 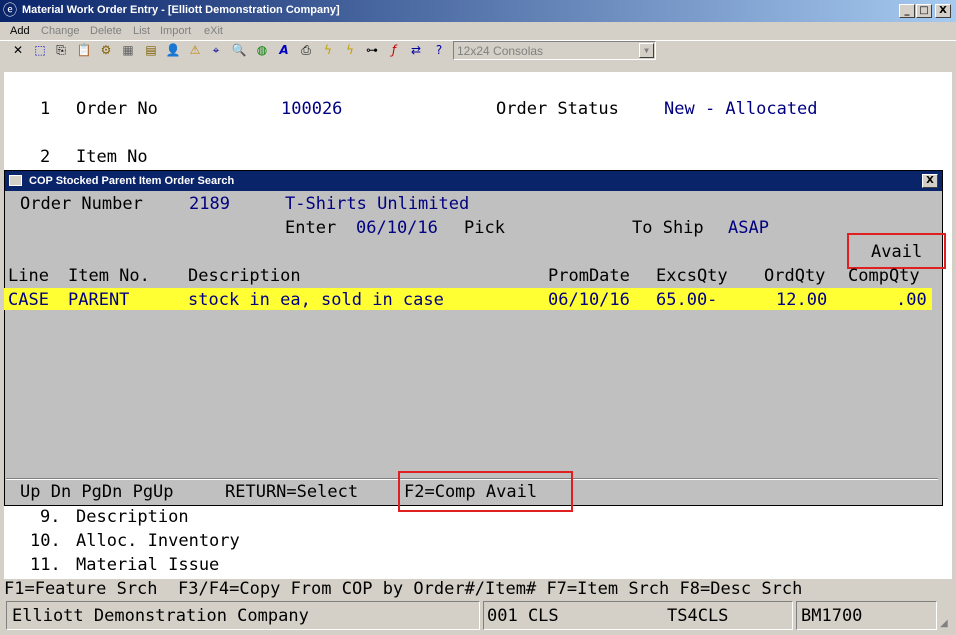 What do you see at coordinates (801, 300) in the screenshot?
I see `row-ordqty: 12.00` at bounding box center [801, 300].